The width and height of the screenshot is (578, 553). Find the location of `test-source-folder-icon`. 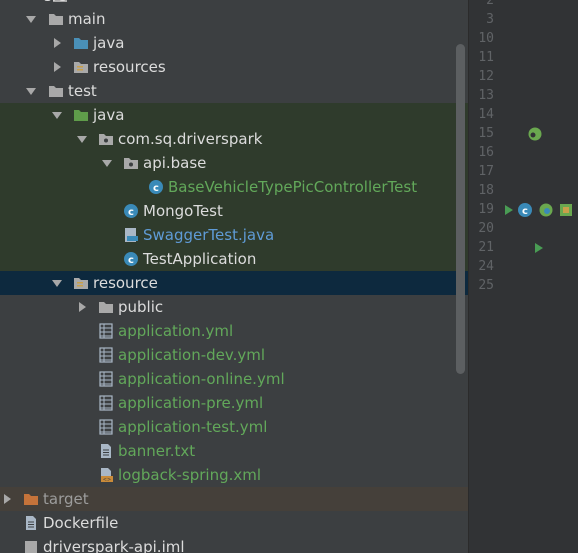

test-source-folder-icon is located at coordinates (81, 115).